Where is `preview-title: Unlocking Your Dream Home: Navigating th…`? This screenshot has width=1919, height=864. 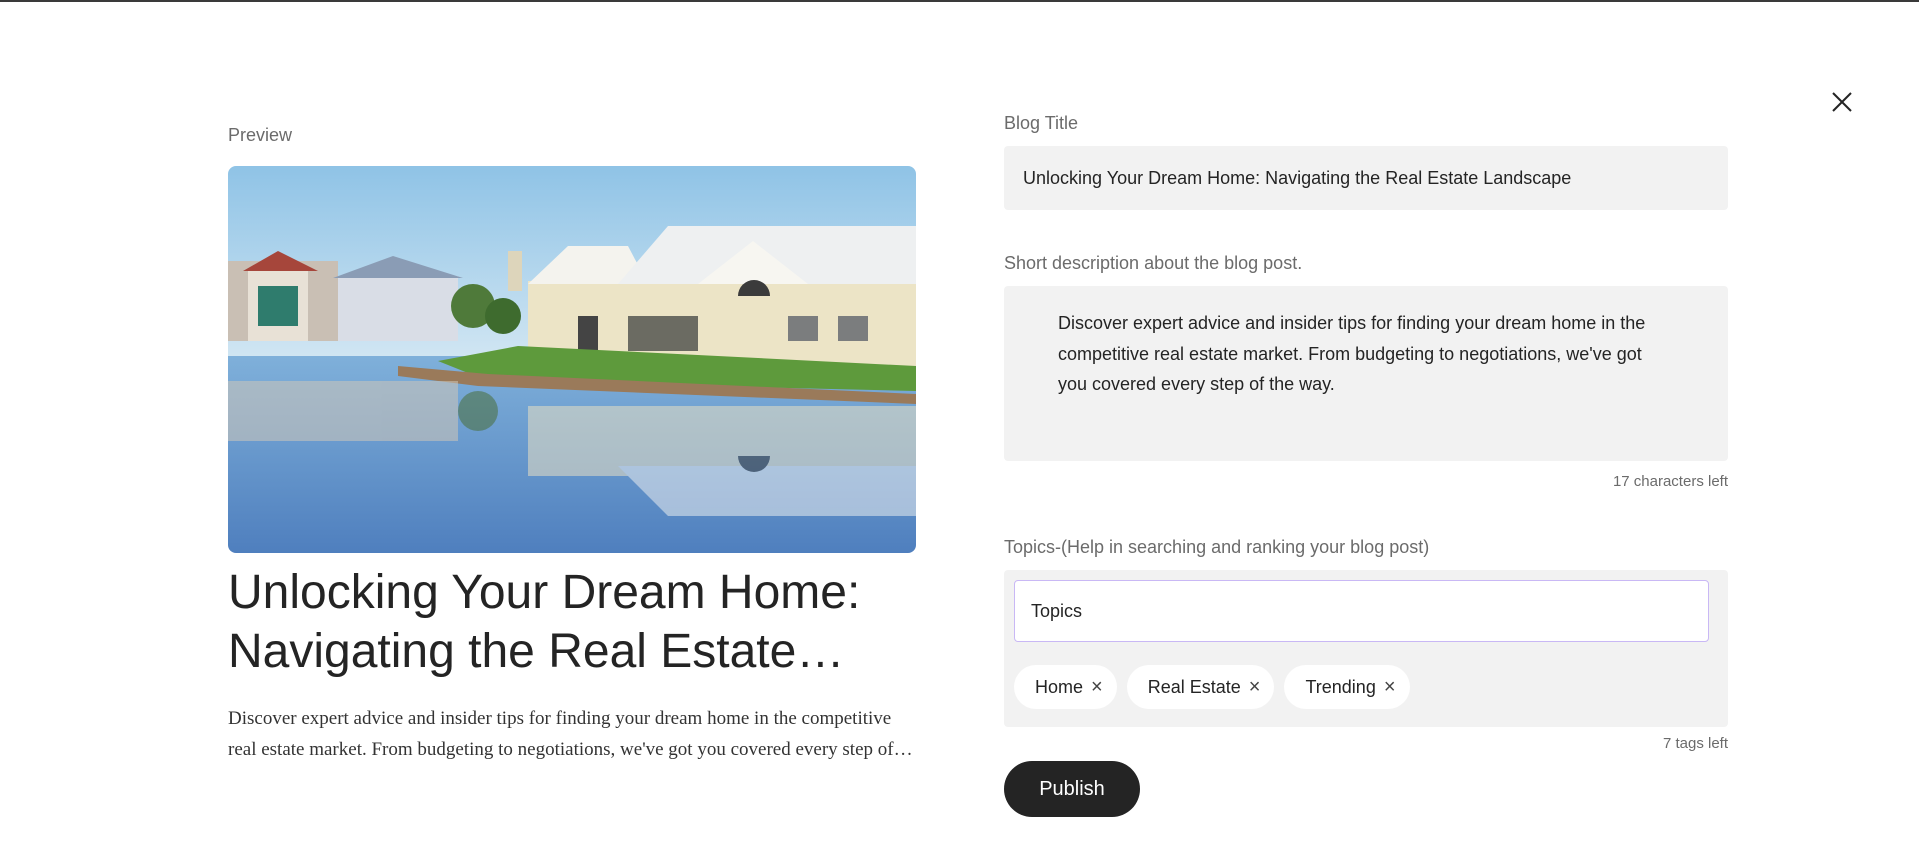 preview-title: Unlocking Your Dream Home: Navigating th… is located at coordinates (544, 622).